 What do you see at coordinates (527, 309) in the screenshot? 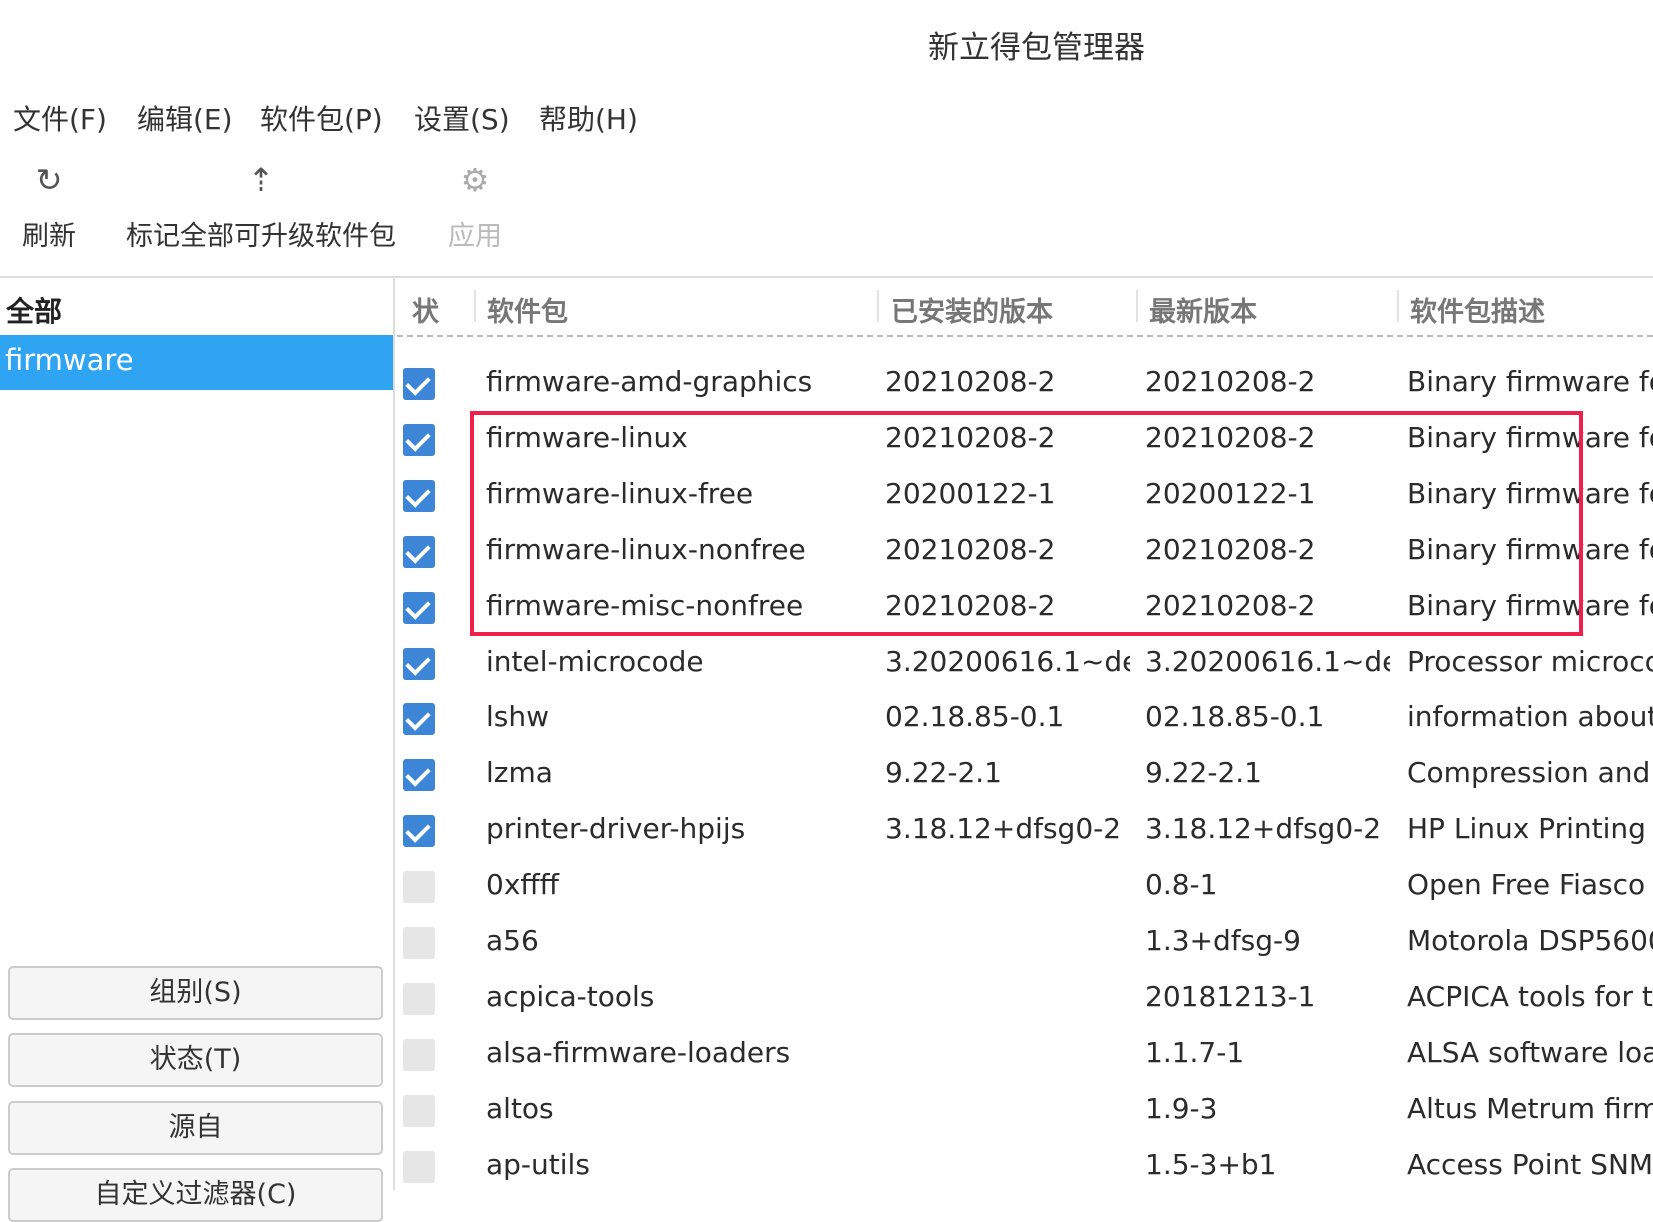
I see `col-package: 软件包` at bounding box center [527, 309].